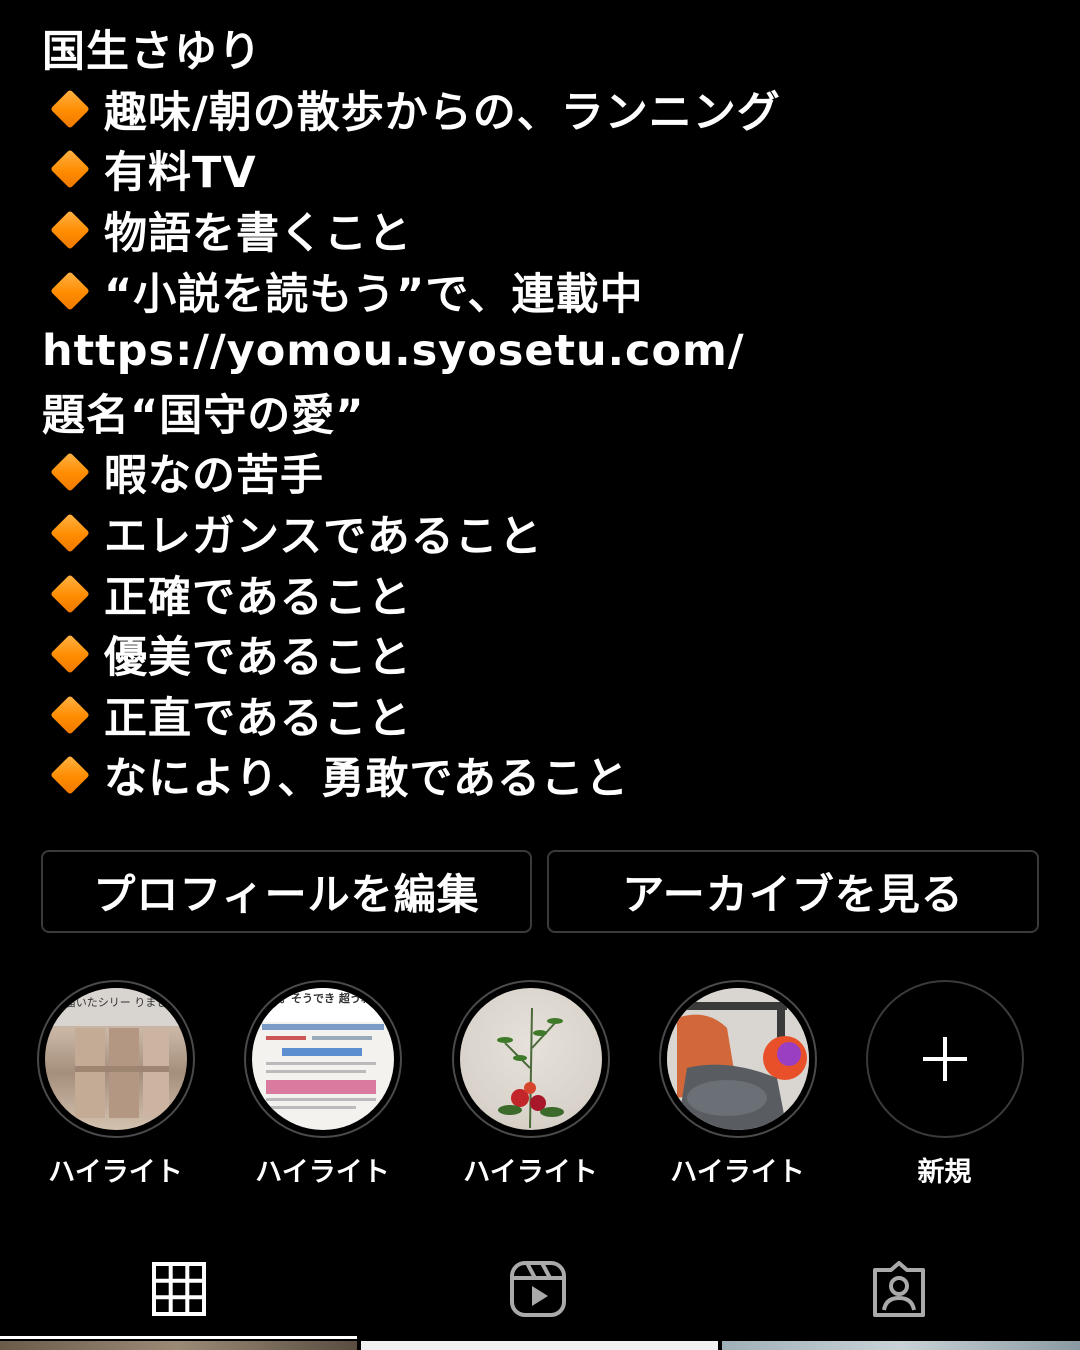 This screenshot has height=1350, width=1080. I want to click on bio-line-text: 題名“国守の愛”, so click(203, 415).